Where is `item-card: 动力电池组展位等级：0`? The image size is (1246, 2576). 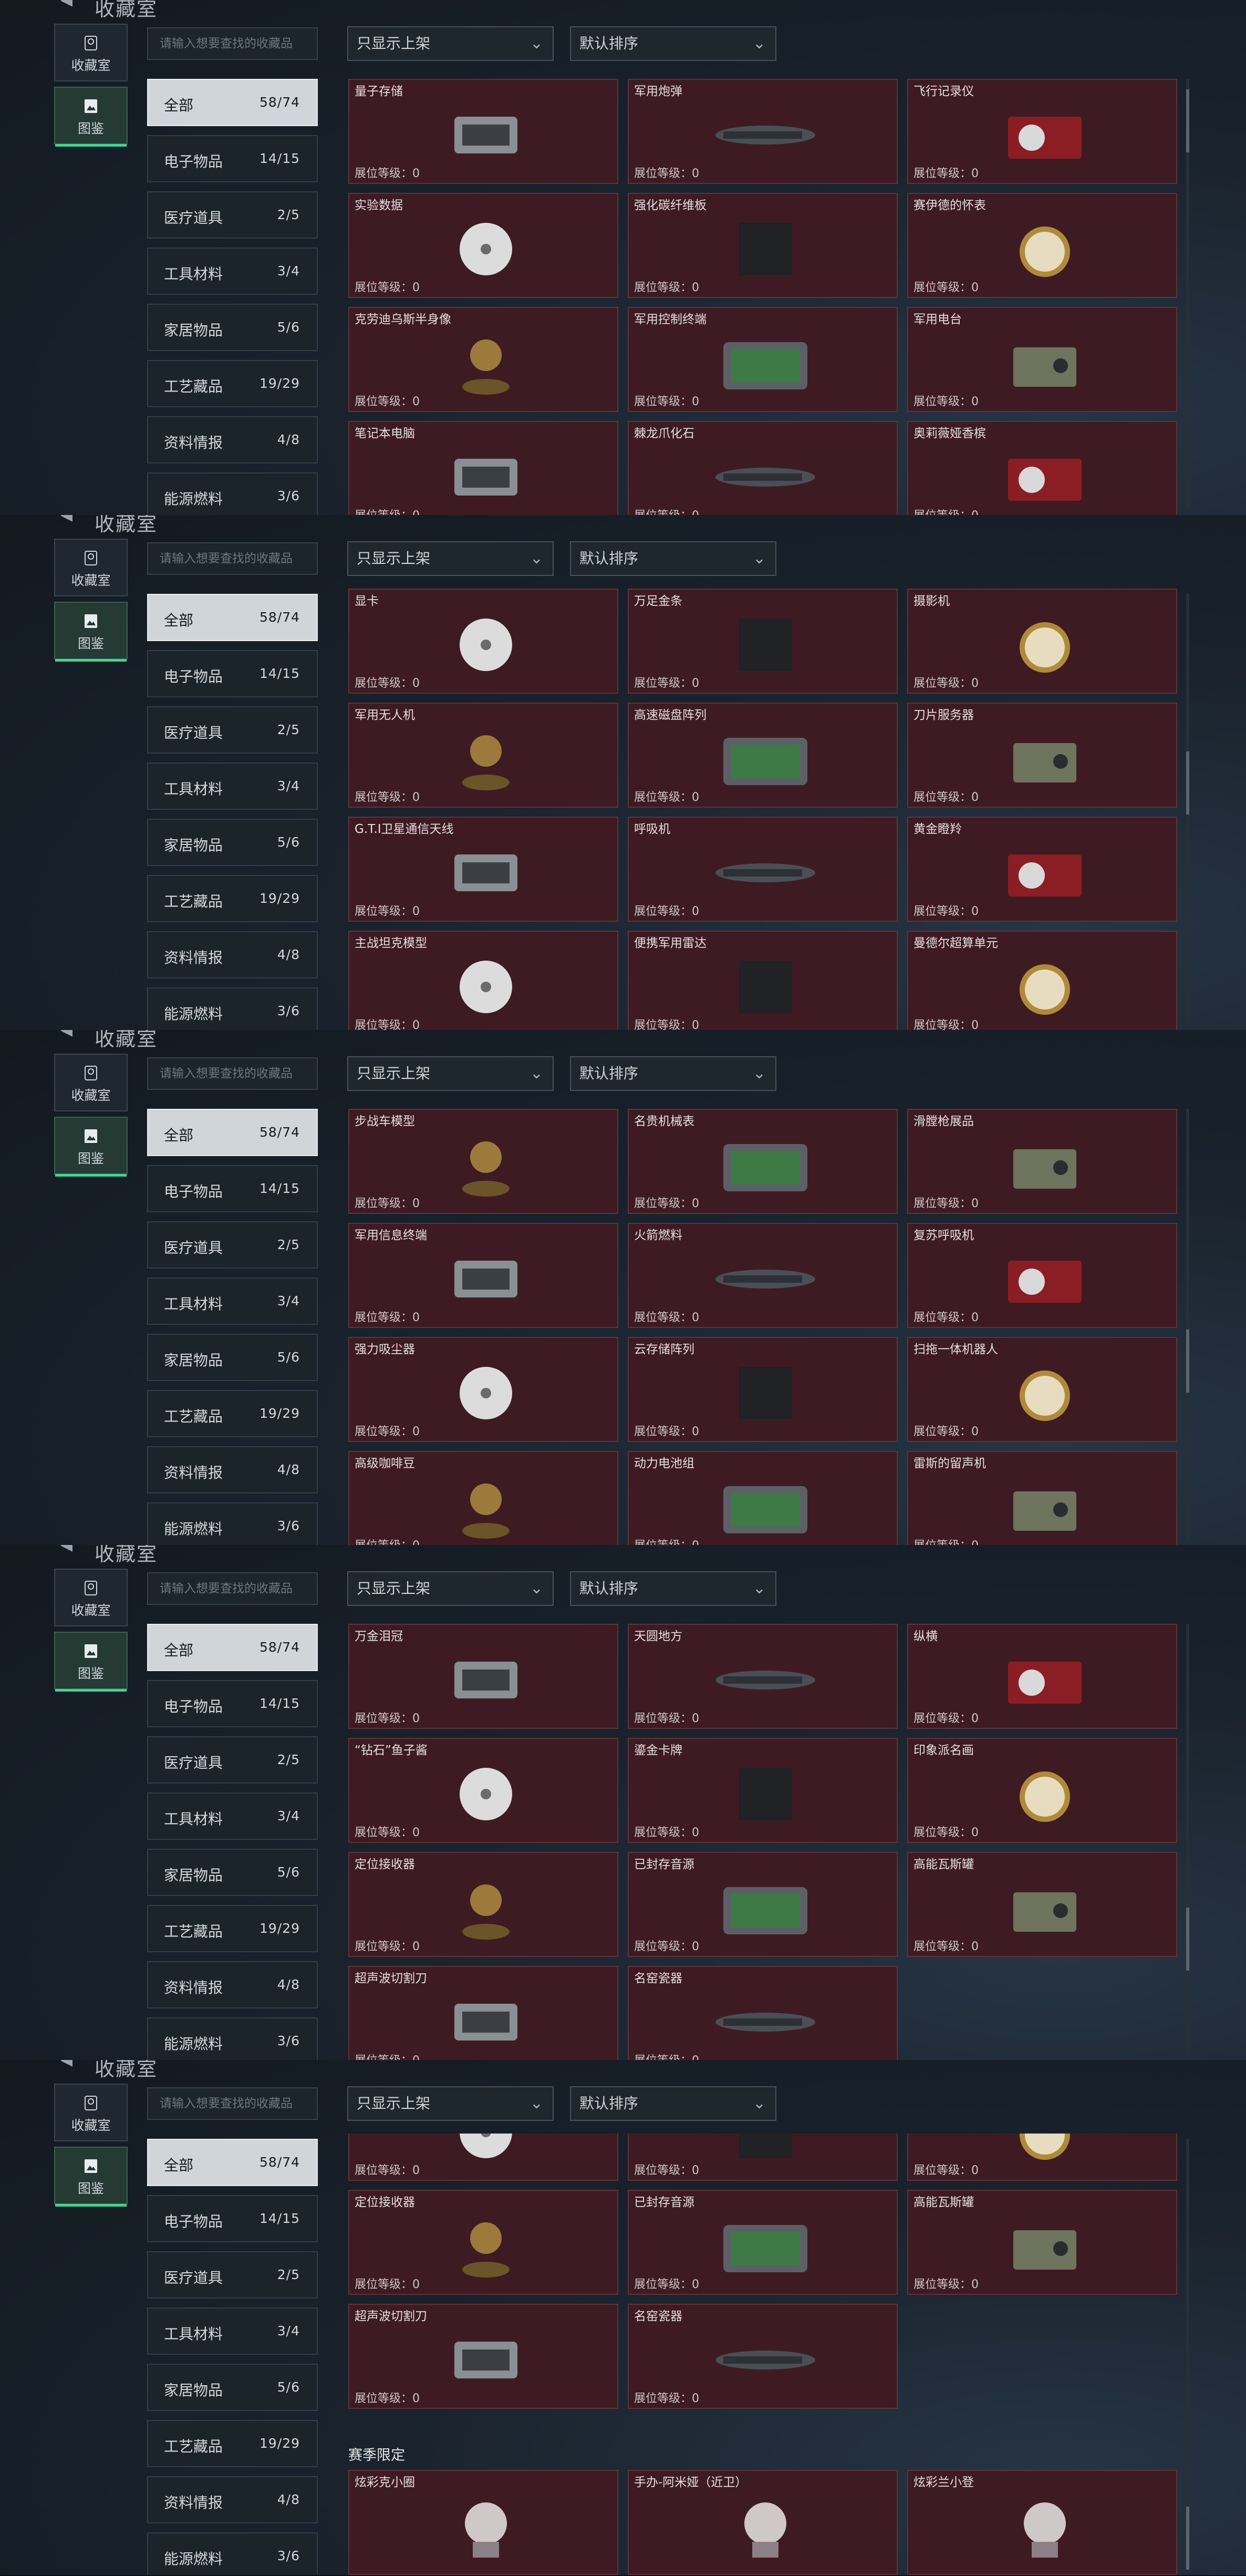
item-card: 动力电池组展位等级：0 is located at coordinates (763, 1498).